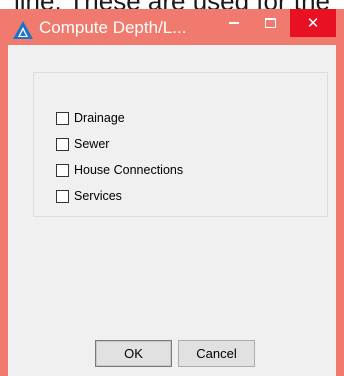 The height and width of the screenshot is (376, 344). What do you see at coordinates (98, 196) in the screenshot?
I see `services-label: Services` at bounding box center [98, 196].